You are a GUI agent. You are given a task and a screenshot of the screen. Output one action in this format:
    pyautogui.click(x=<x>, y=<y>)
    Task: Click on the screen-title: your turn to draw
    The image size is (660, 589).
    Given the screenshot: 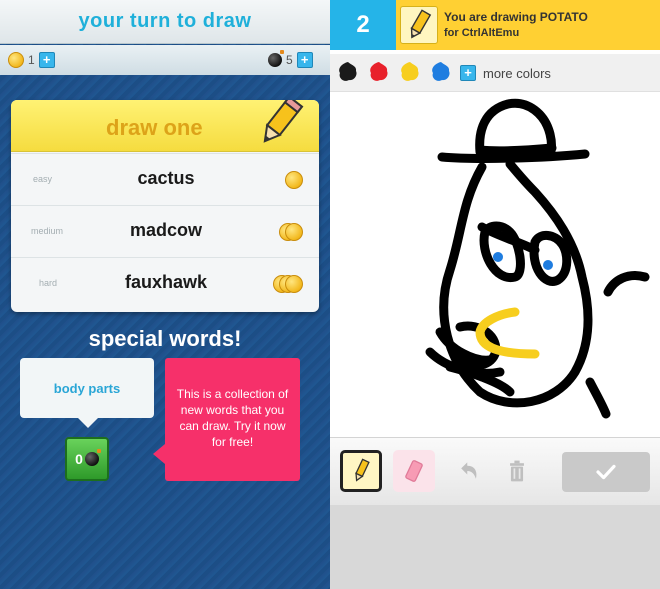 What is the action you would take?
    pyautogui.click(x=165, y=21)
    